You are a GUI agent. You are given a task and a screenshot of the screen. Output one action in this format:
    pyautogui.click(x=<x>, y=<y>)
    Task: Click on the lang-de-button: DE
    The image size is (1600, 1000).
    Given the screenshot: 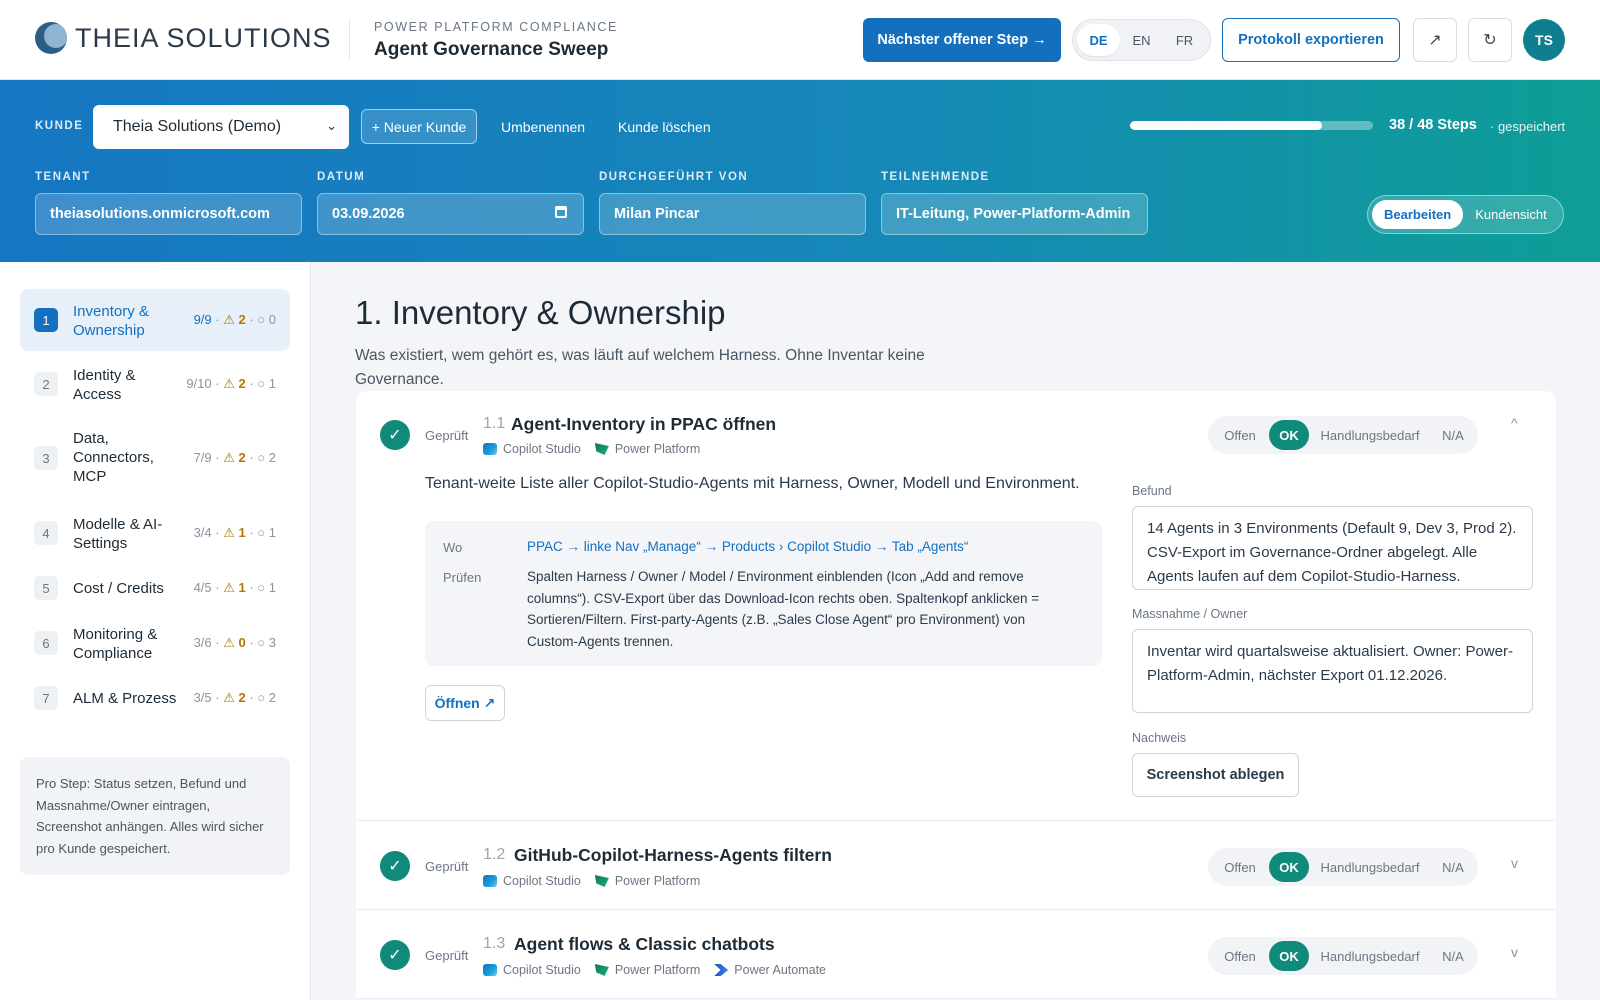 What is the action you would take?
    pyautogui.click(x=1098, y=40)
    